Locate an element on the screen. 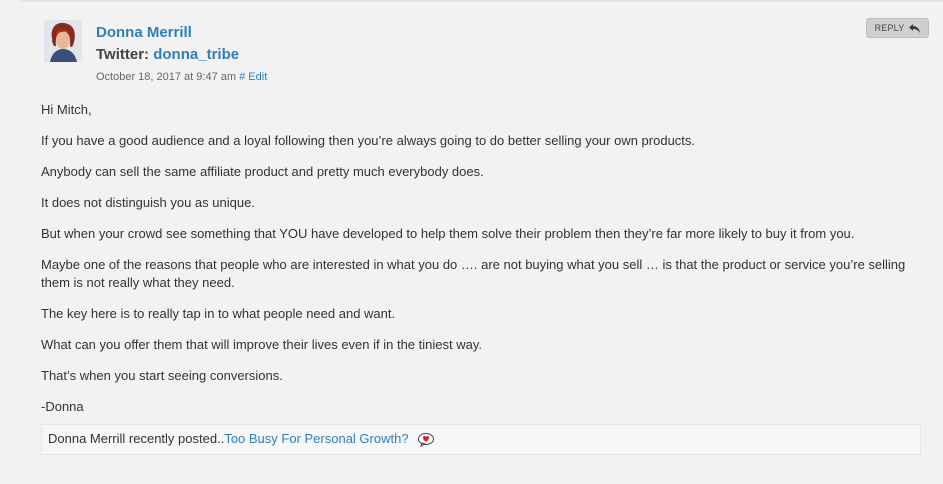 The image size is (943, 484). comment-timestamp-link: October 18, 2017 at 9:47 am is located at coordinates (166, 77).